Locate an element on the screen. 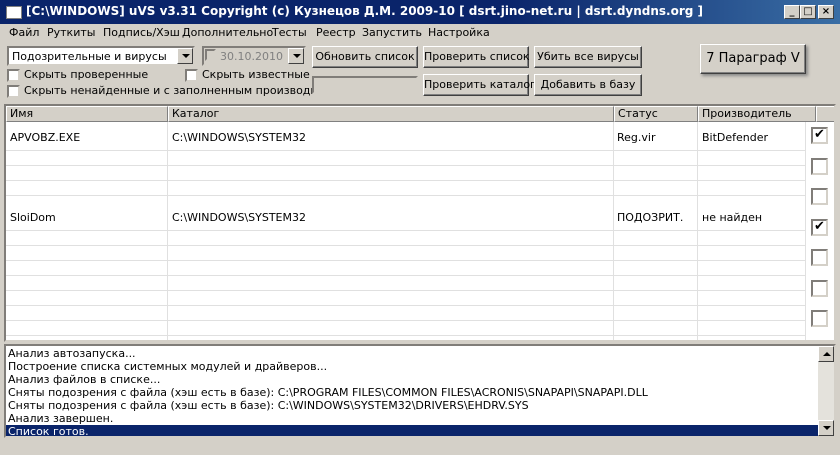  menu-rootkits: Руткиты is located at coordinates (71, 32).